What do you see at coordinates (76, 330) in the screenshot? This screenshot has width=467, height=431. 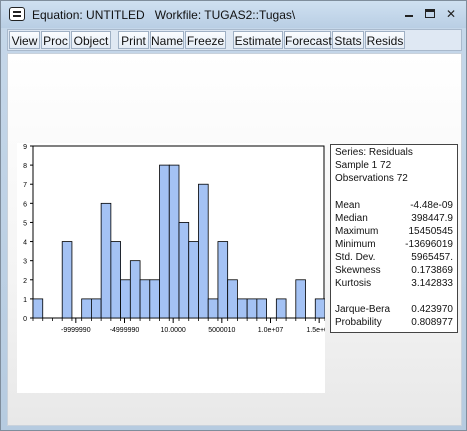 I see `x-tick-label: -9999990` at bounding box center [76, 330].